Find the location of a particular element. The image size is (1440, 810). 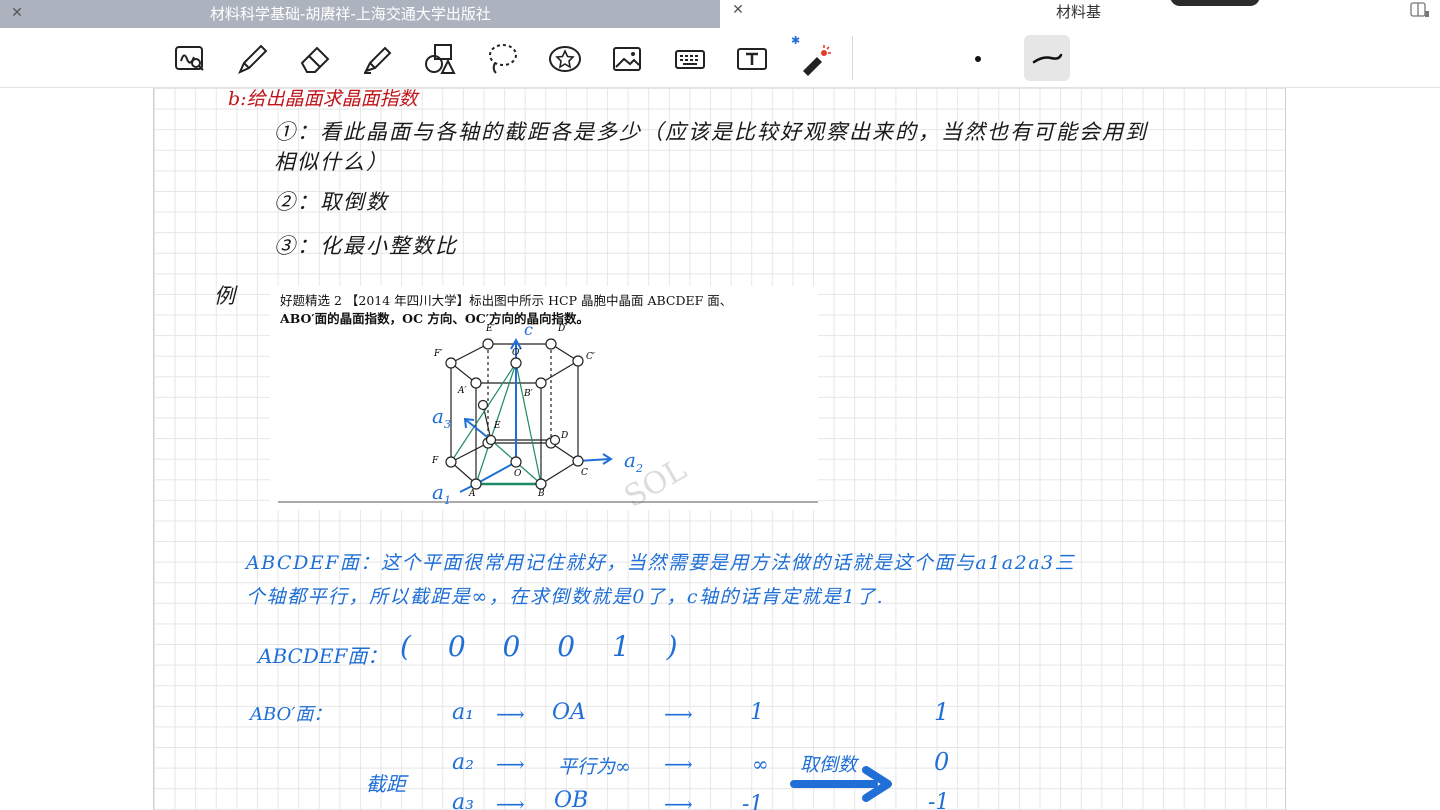

row-3-intercept: OB is located at coordinates (571, 799).